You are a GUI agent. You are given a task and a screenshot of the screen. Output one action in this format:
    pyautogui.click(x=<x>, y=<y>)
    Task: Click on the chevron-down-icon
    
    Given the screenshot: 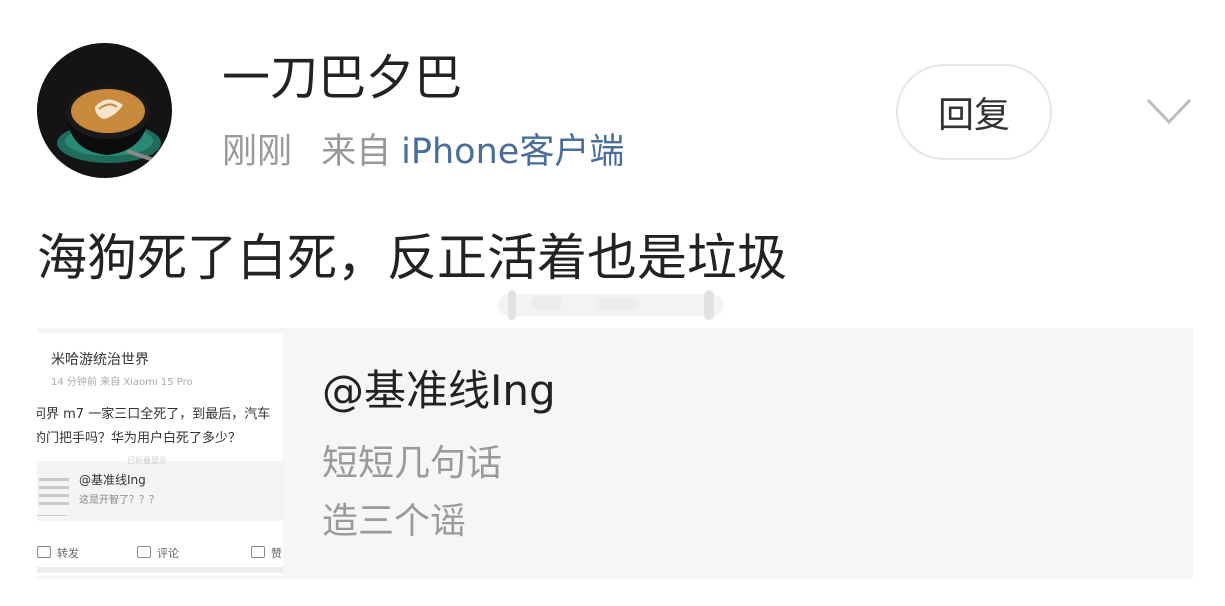 What is the action you would take?
    pyautogui.click(x=1169, y=111)
    